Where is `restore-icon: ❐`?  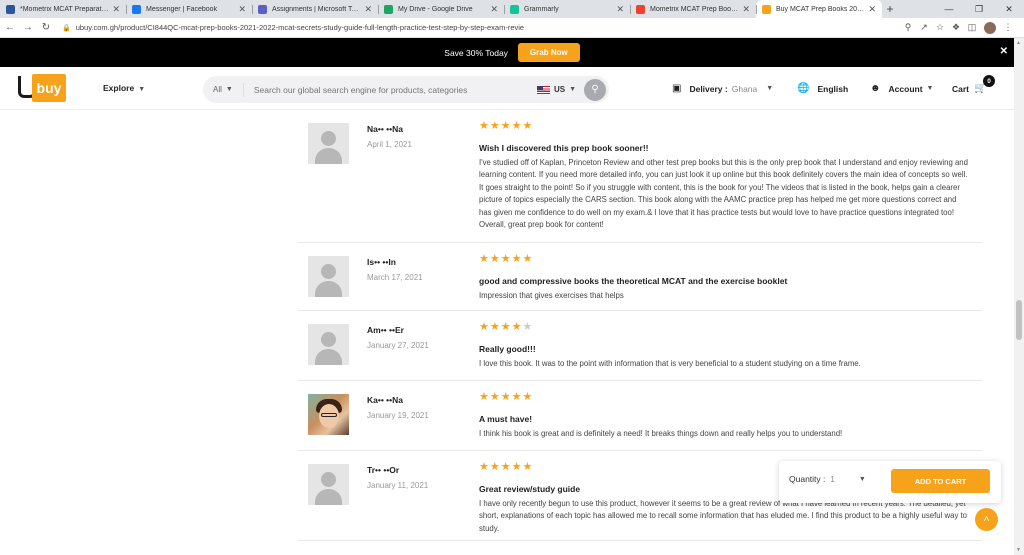
restore-icon: ❐ is located at coordinates (979, 9).